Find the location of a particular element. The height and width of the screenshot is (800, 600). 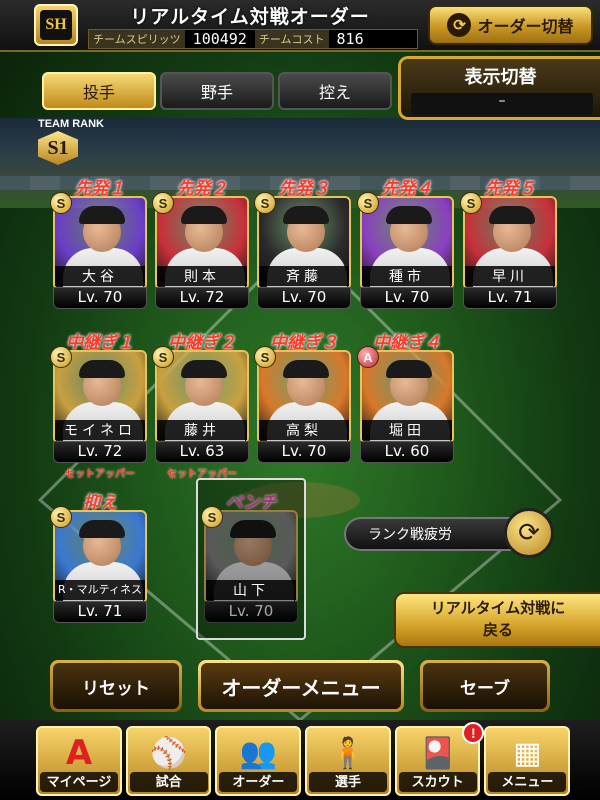

player-card: 先発１ S 大谷 Lv. 70 is located at coordinates (100, 249).